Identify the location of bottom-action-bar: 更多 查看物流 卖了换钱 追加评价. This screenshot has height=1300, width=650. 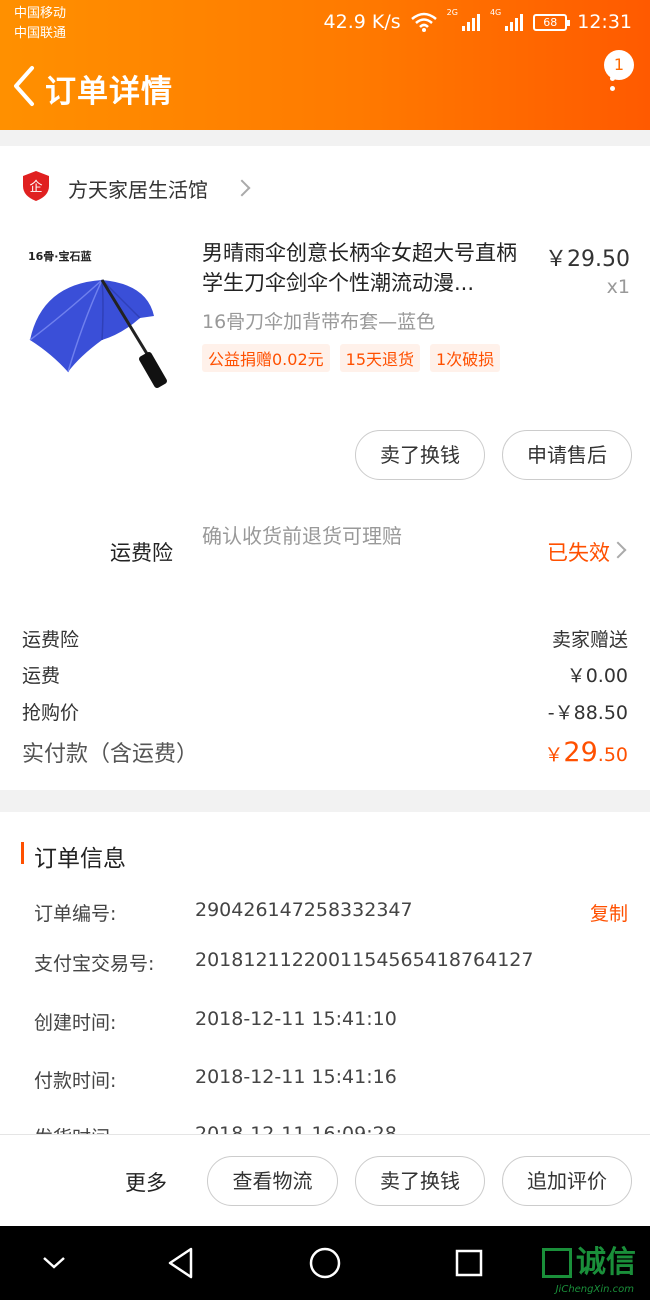
(325, 1180).